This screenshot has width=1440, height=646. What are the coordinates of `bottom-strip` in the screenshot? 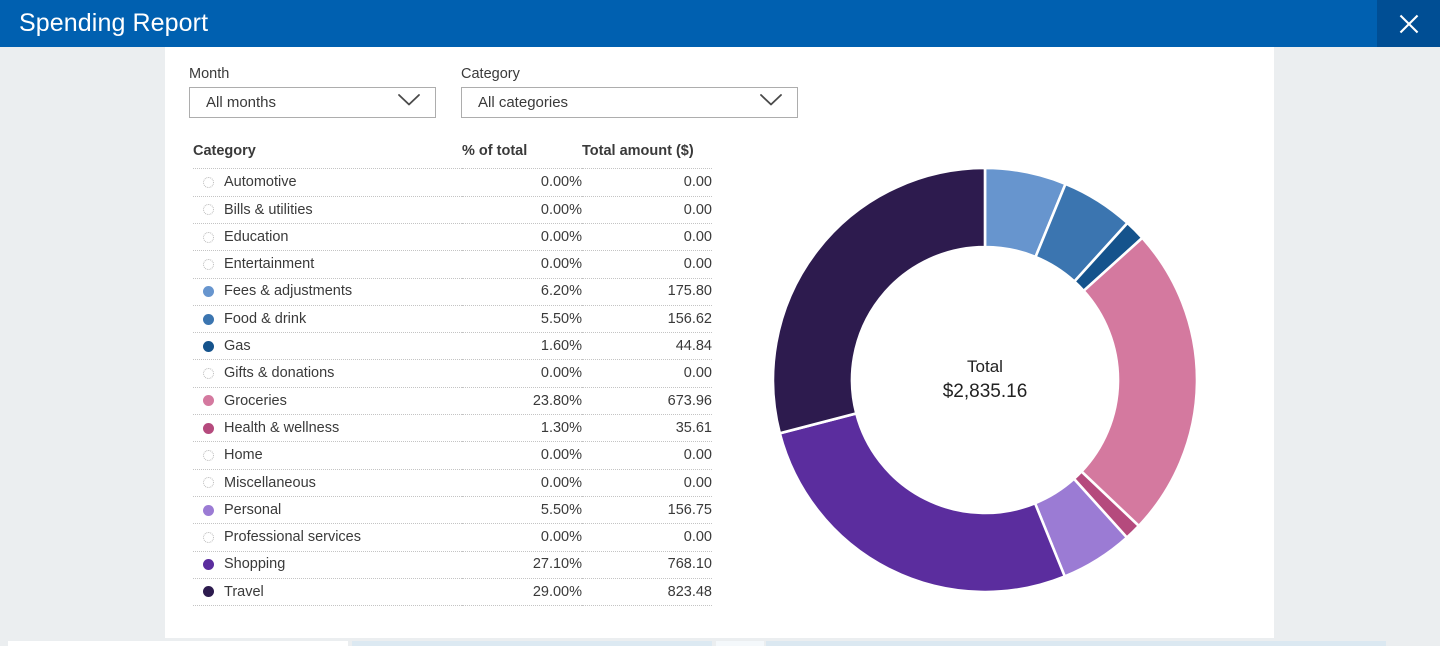 It's located at (720, 642).